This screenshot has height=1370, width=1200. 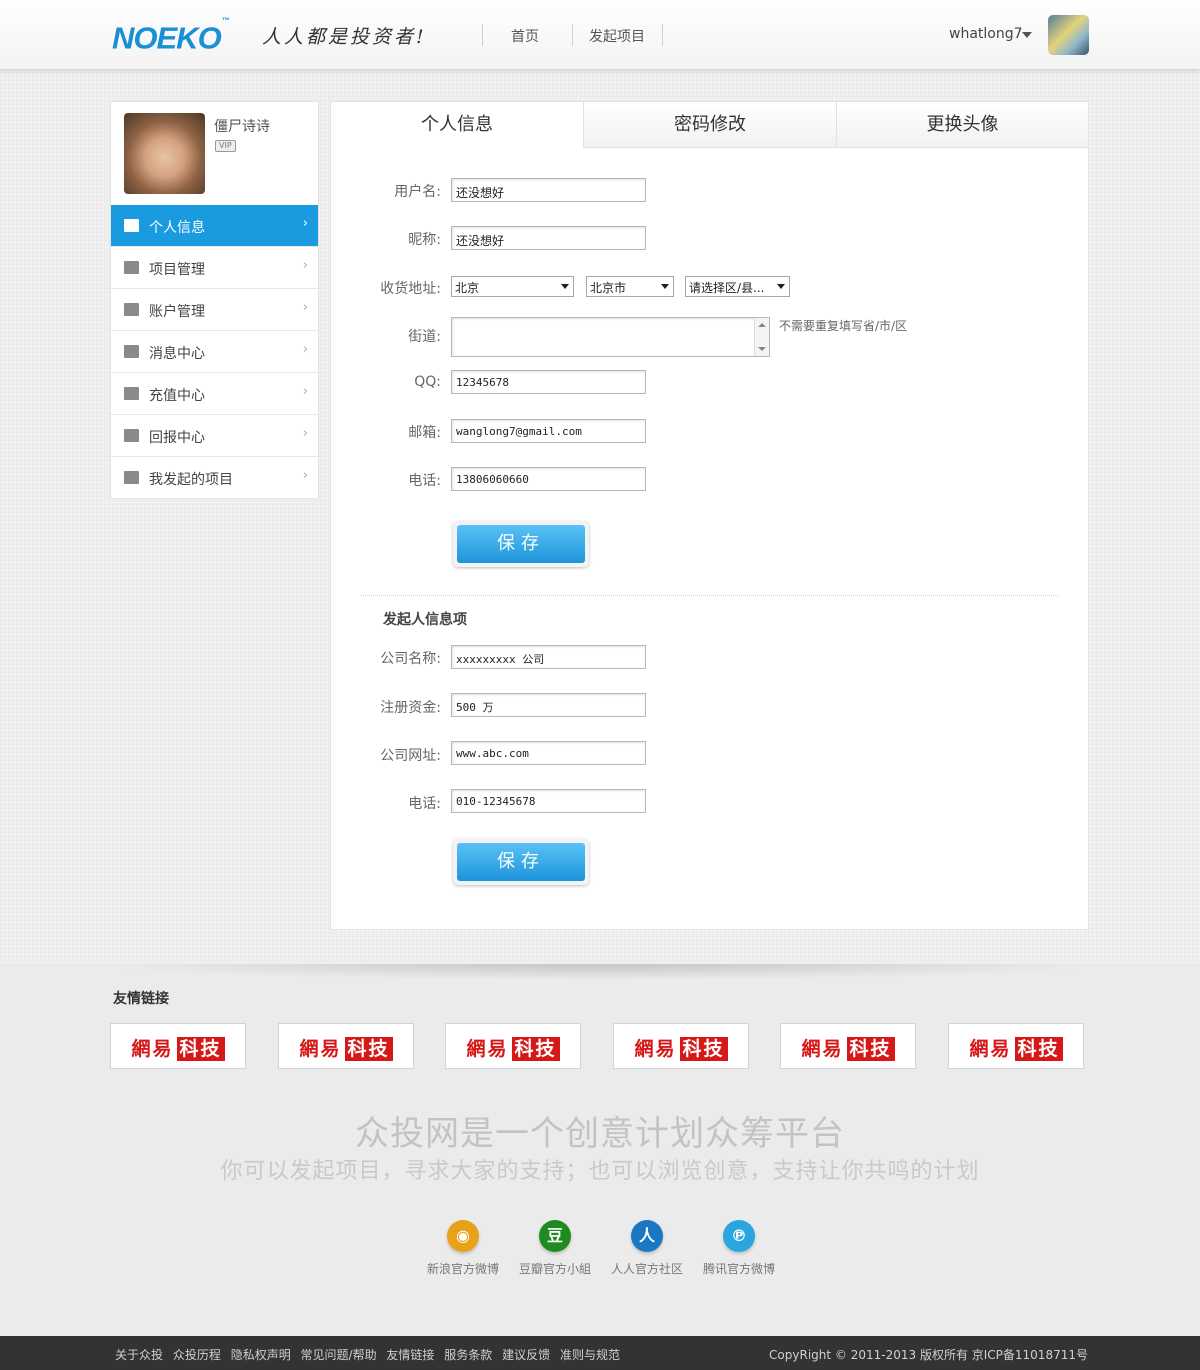 What do you see at coordinates (344, 37) in the screenshot?
I see `site-slogan: 人人都是投资者!` at bounding box center [344, 37].